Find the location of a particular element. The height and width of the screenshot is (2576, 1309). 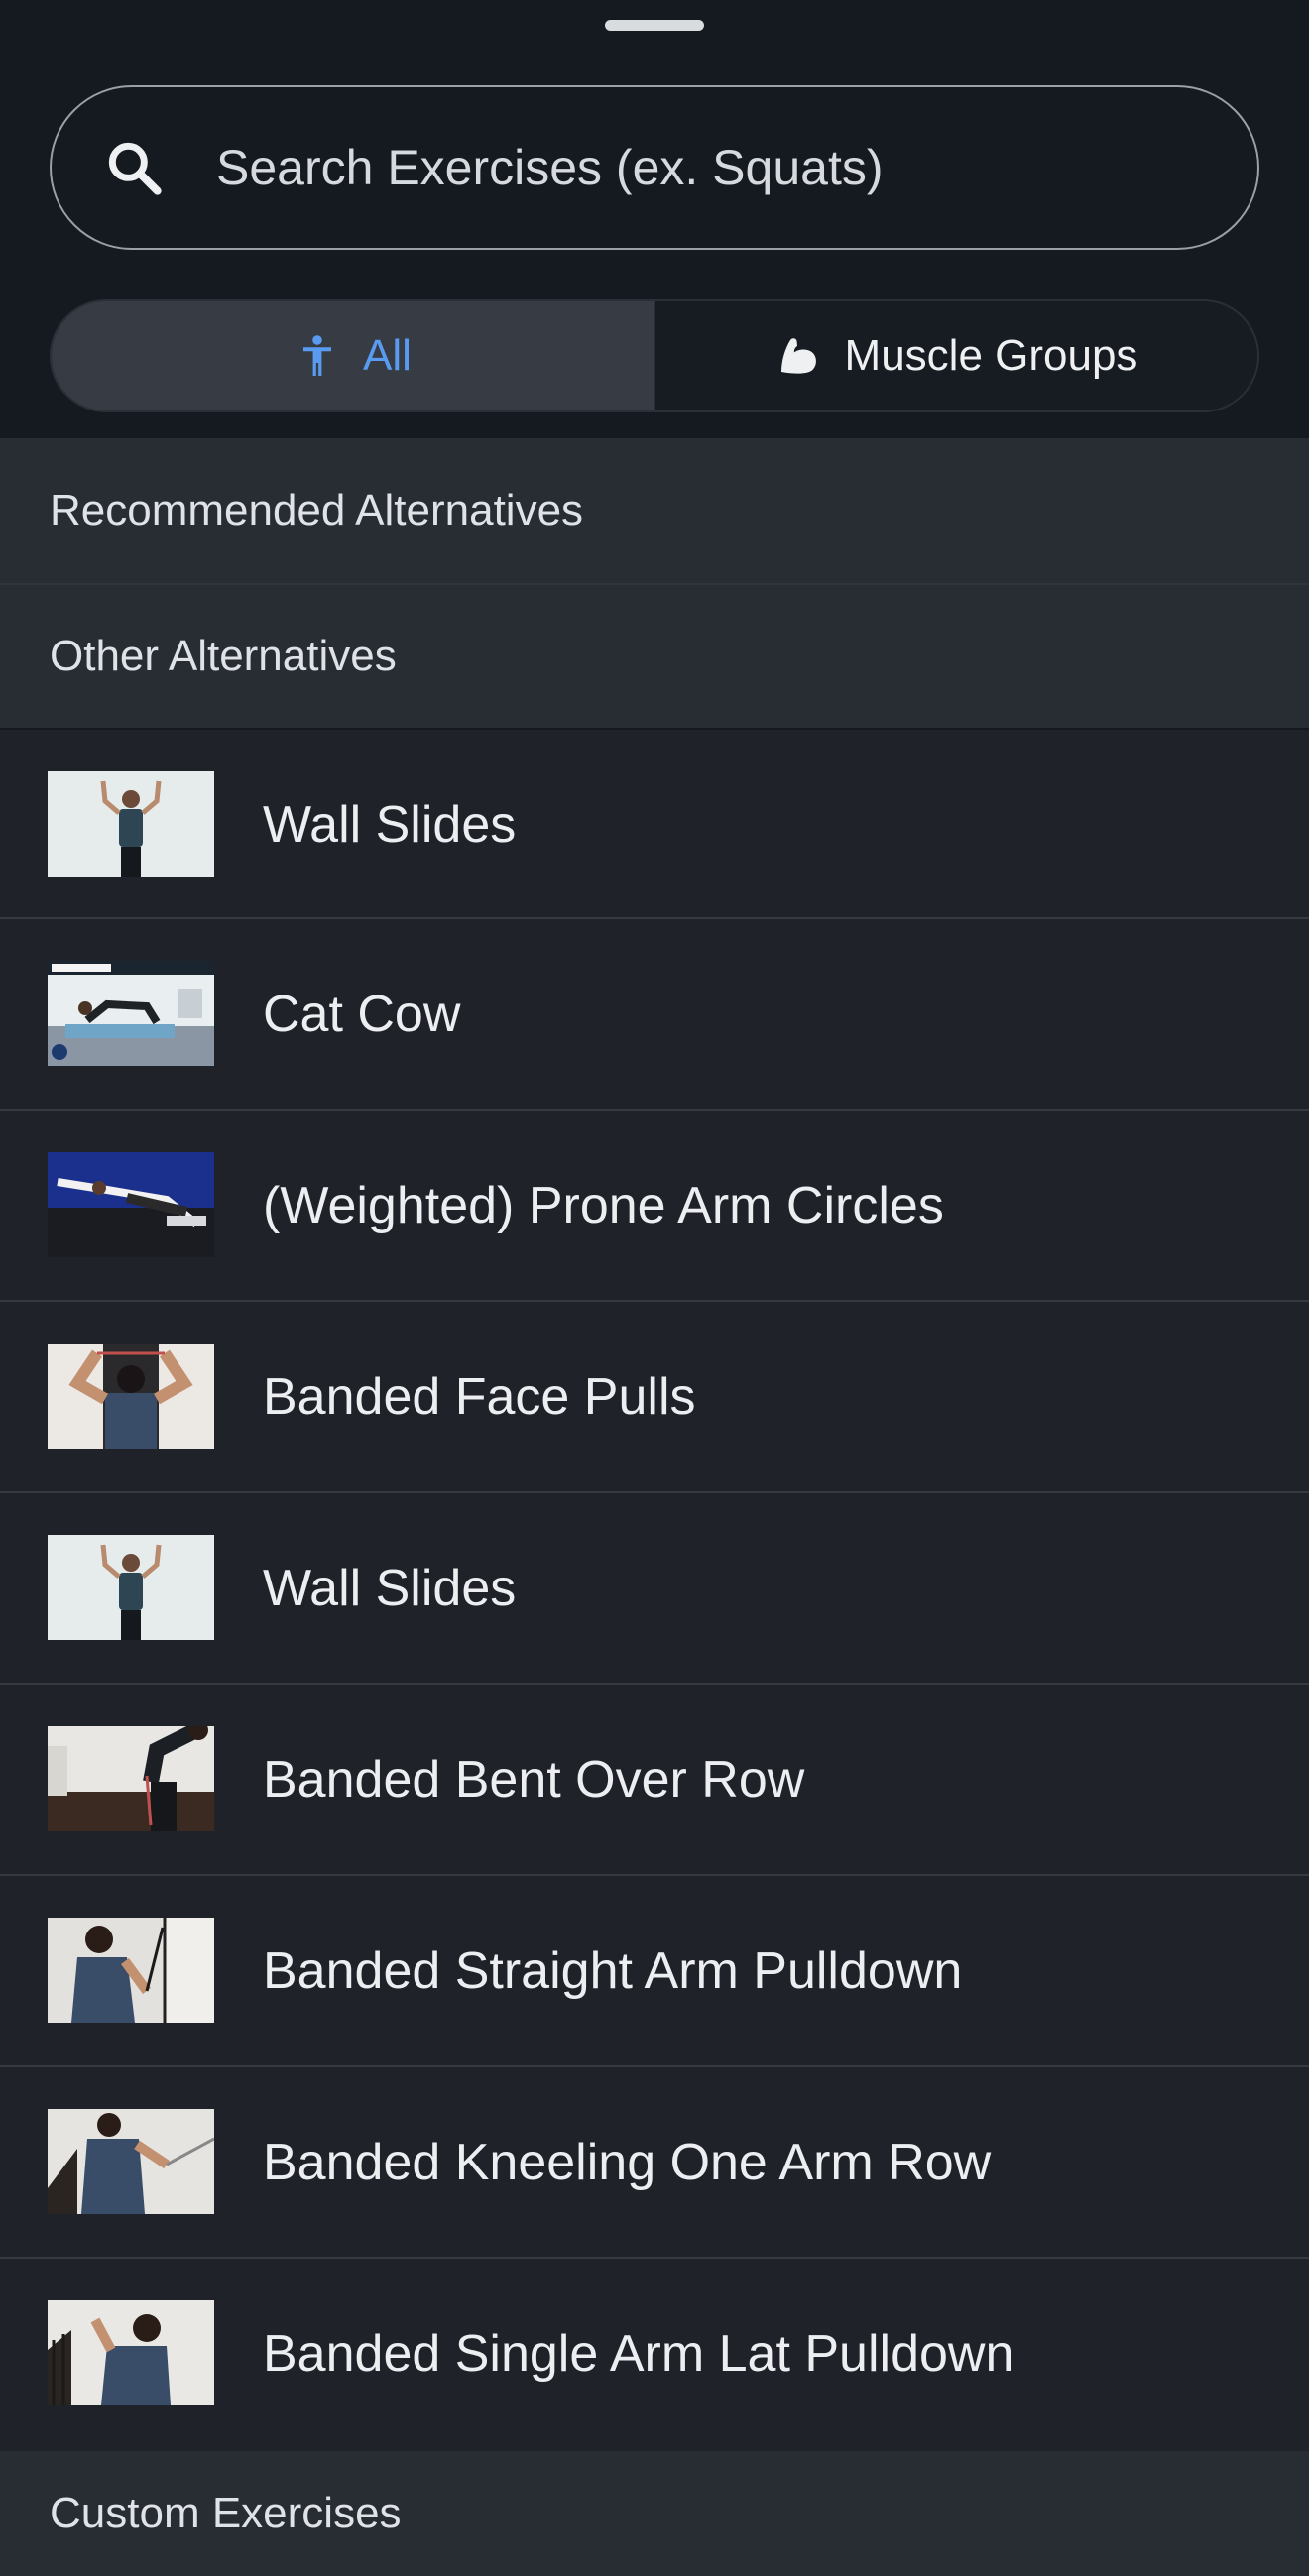

exercise-row: (Weighted) Prone Arm Circles is located at coordinates (654, 1206).